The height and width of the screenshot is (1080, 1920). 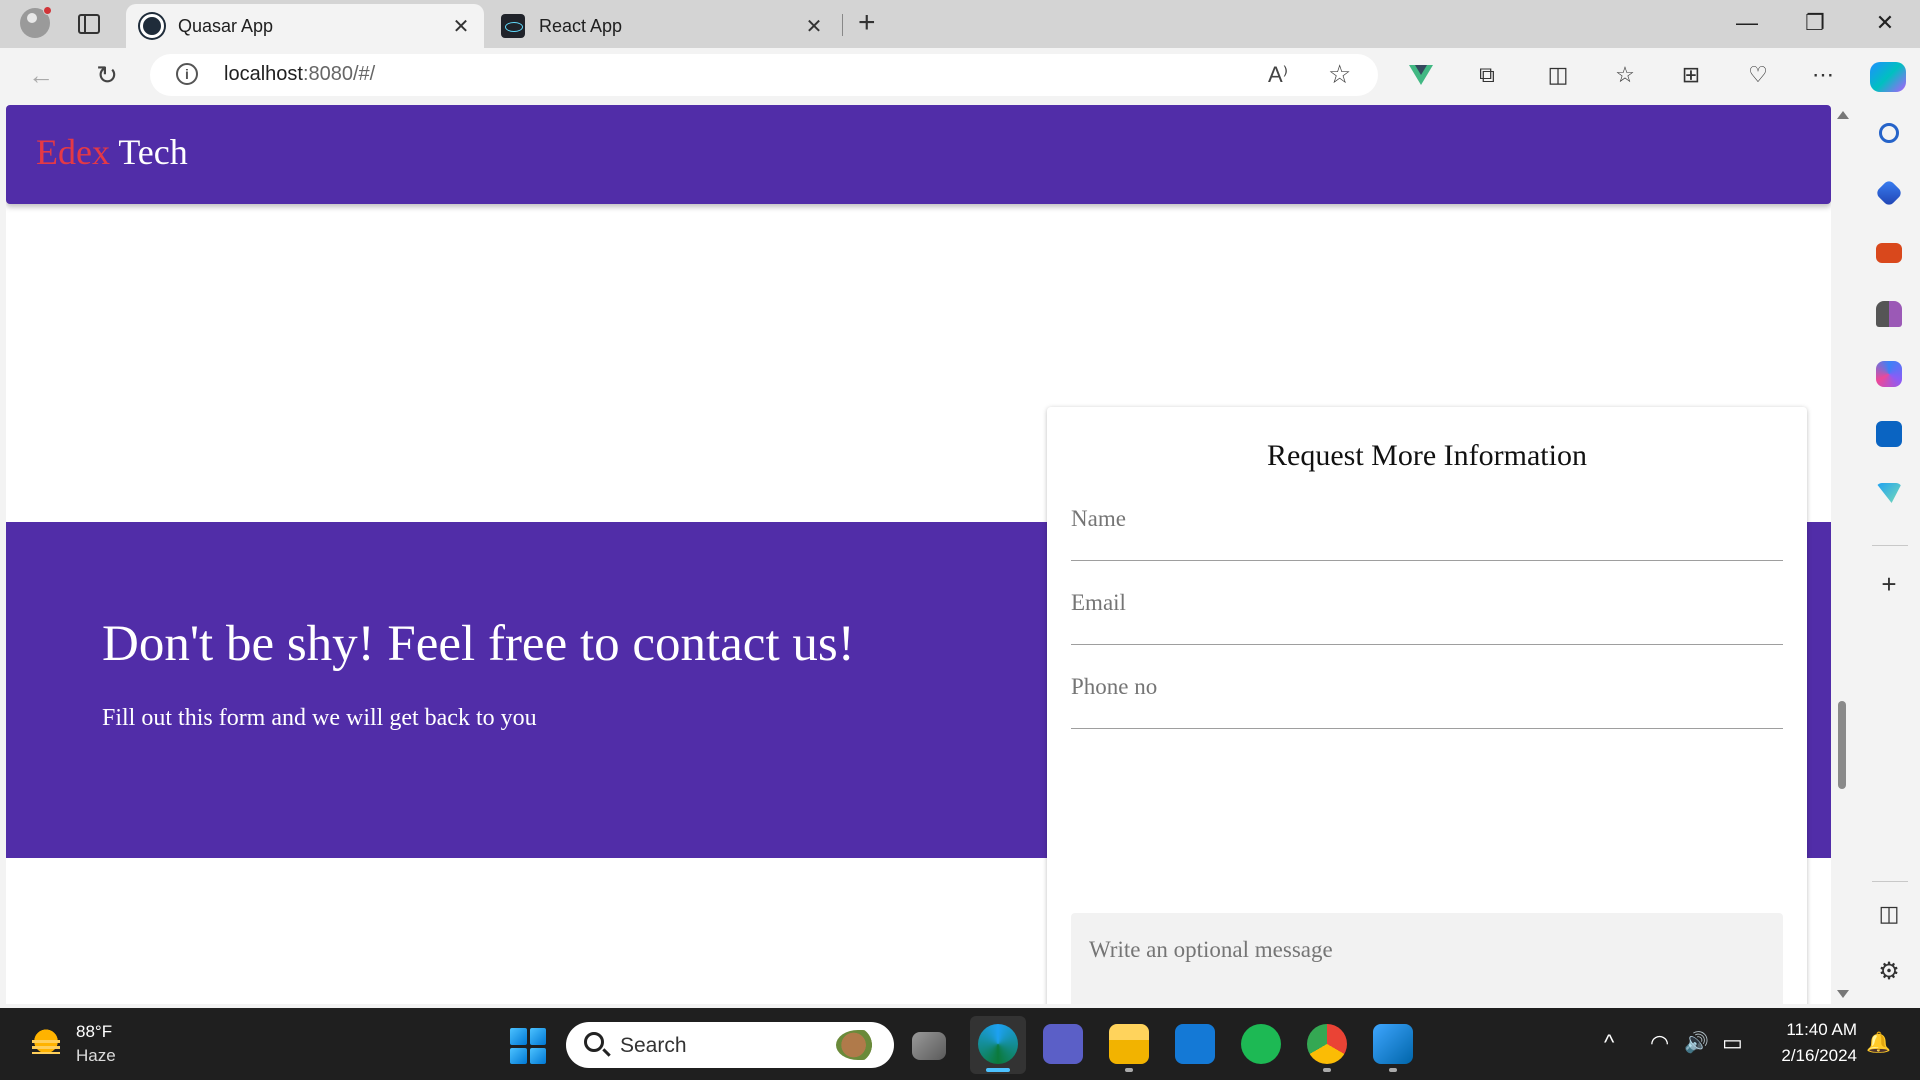 What do you see at coordinates (1889, 493) in the screenshot?
I see `send-icon` at bounding box center [1889, 493].